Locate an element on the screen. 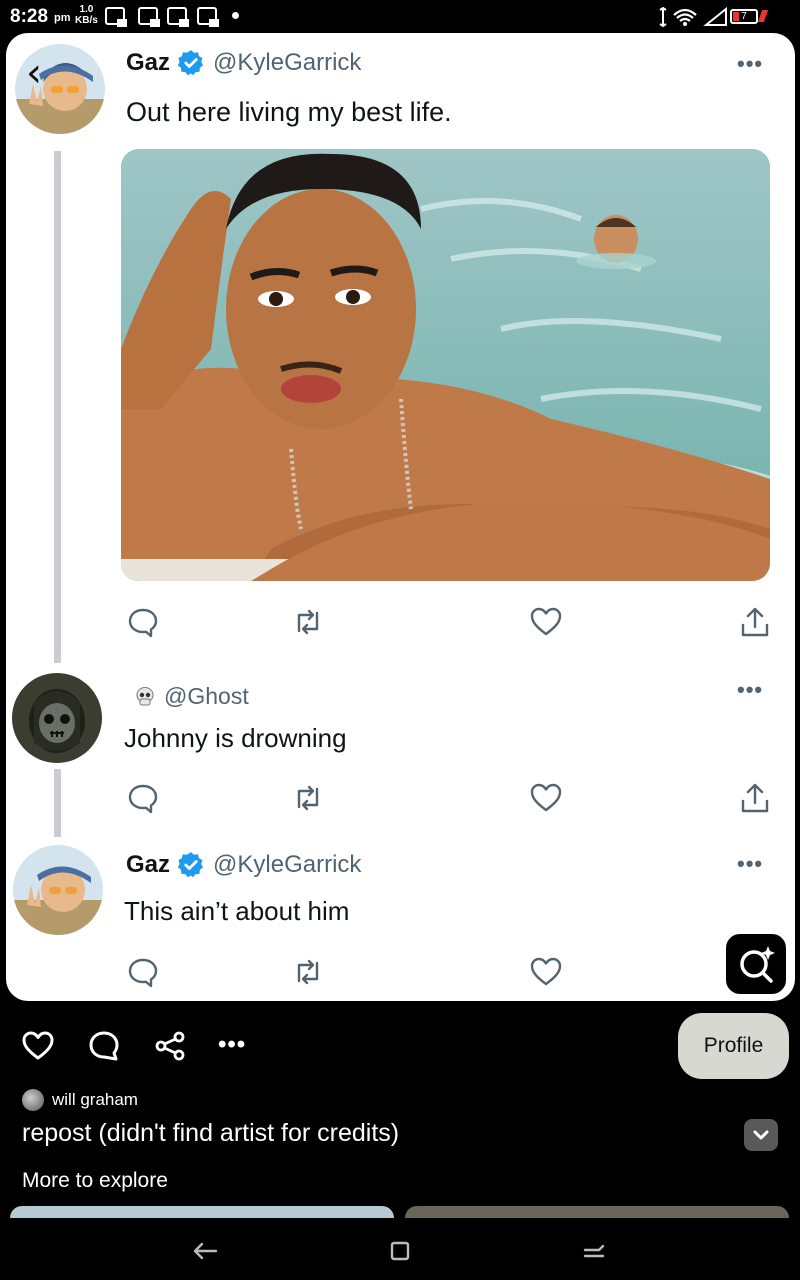 The height and width of the screenshot is (1280, 800). username: will graham is located at coordinates (95, 1099).